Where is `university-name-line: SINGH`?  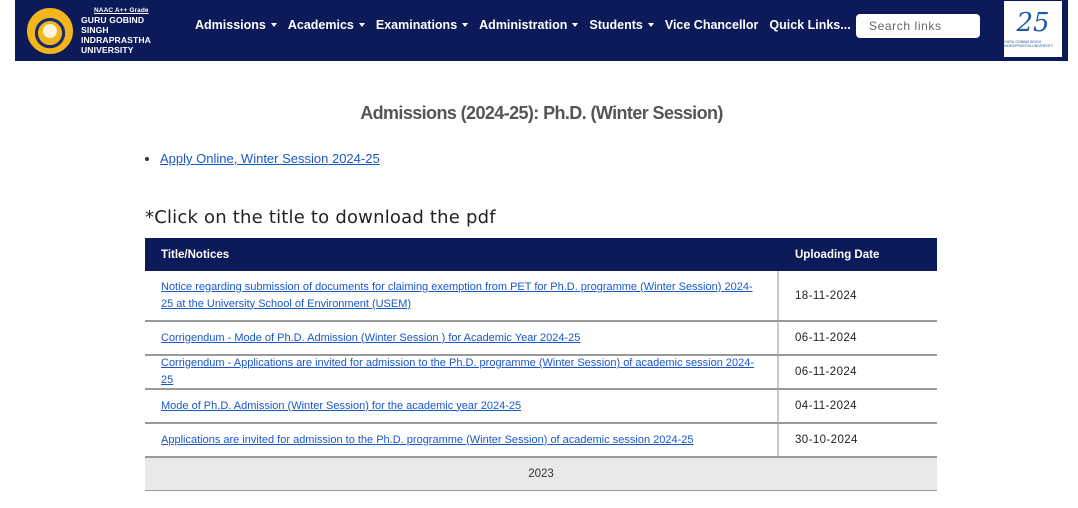 university-name-line: SINGH is located at coordinates (95, 29).